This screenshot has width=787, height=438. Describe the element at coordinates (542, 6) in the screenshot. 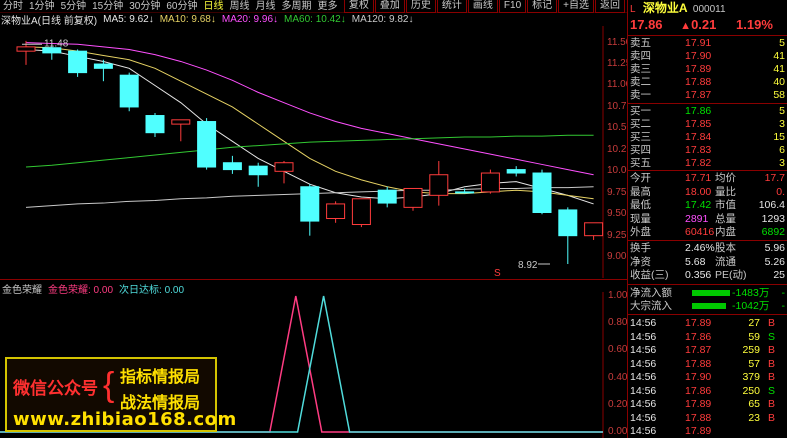

I see `tool-button-6: 标记` at that location.